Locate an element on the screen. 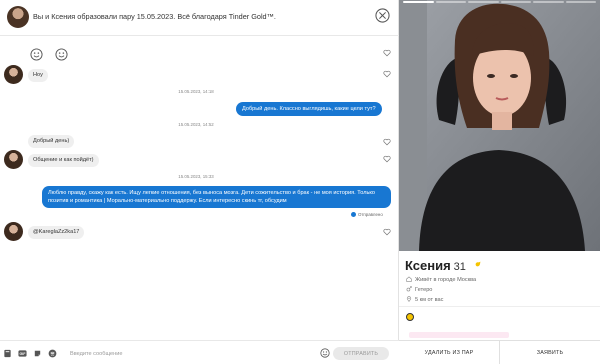  location-pin-icon is located at coordinates (409, 299).